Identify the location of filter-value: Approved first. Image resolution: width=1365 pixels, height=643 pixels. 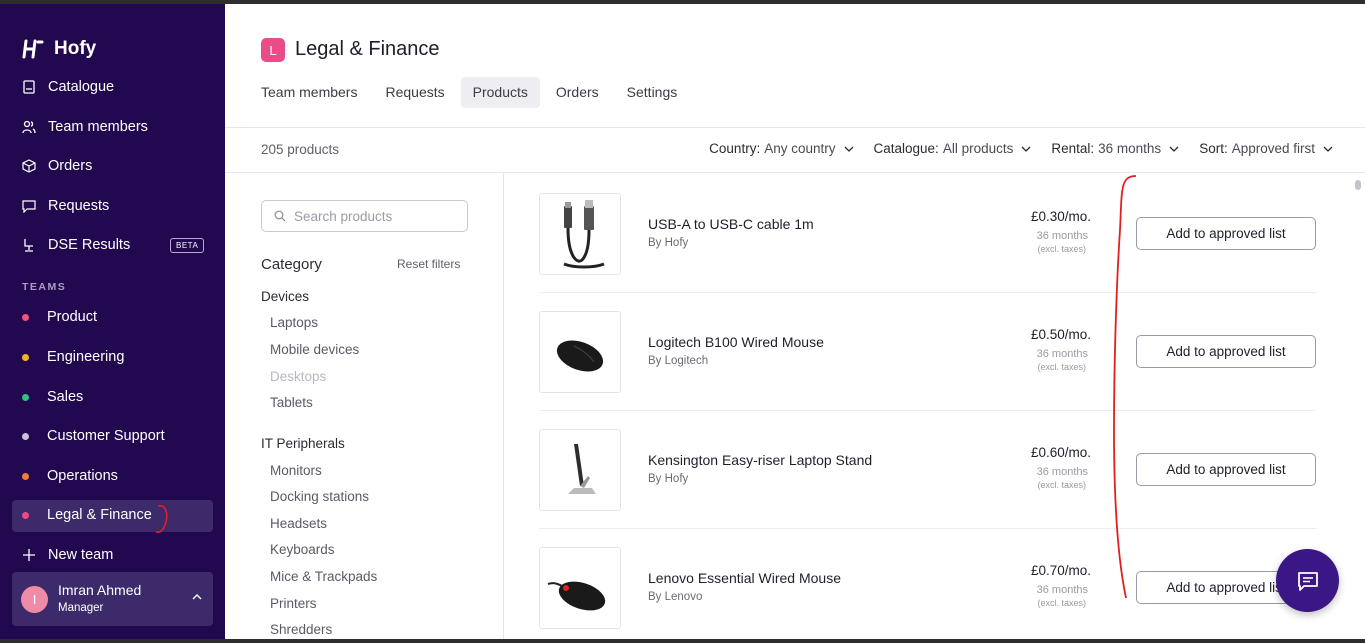
(1273, 148).